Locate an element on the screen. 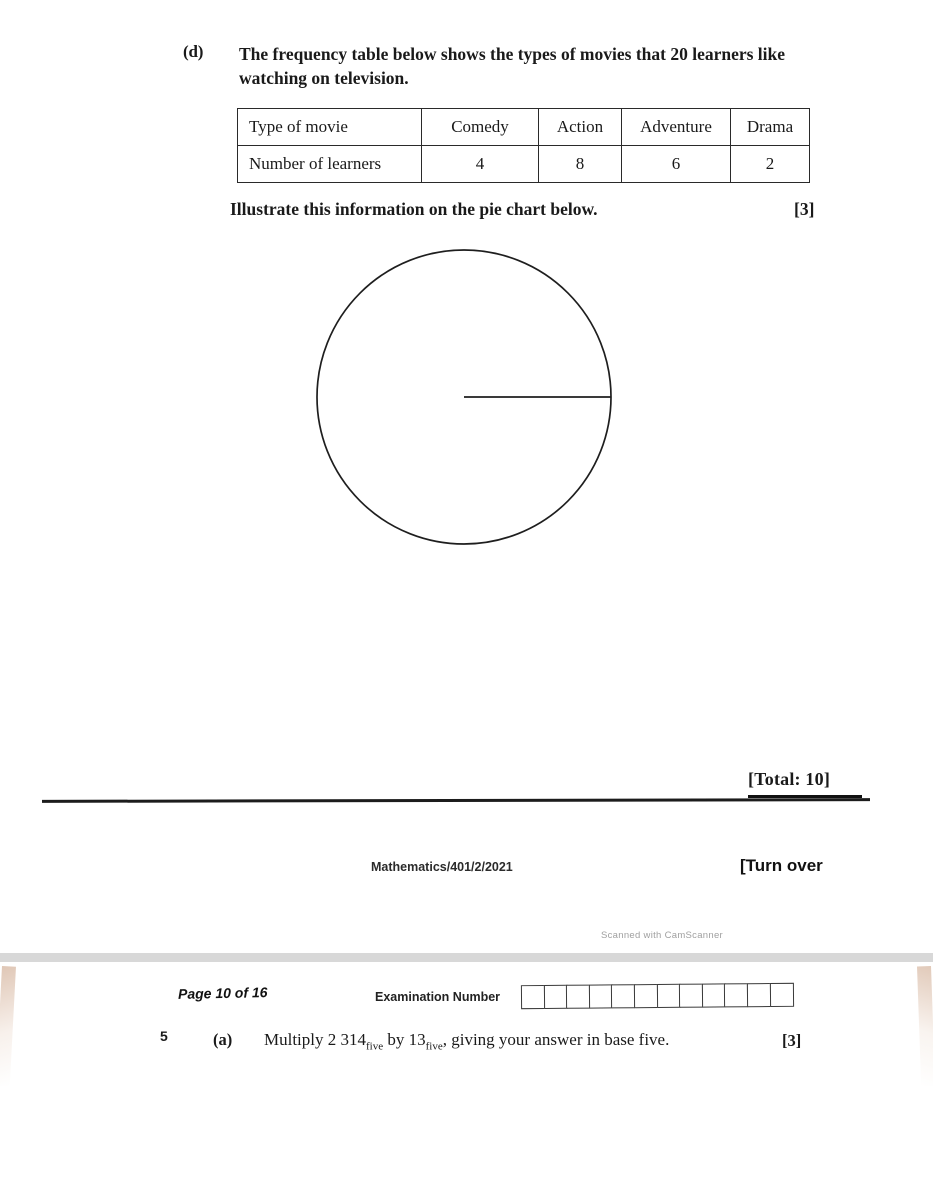  camscanner-watermark: Scanned with CamScanner is located at coordinates (662, 935).